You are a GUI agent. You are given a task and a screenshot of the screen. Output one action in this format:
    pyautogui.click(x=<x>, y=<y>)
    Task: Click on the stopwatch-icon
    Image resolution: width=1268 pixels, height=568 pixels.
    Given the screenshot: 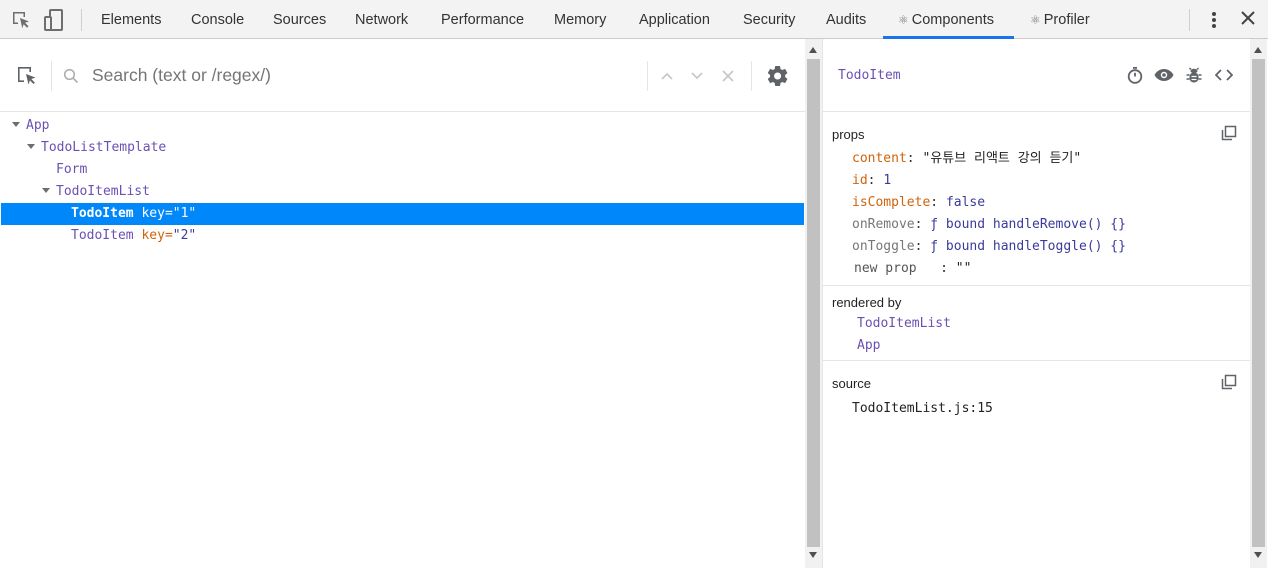 What is the action you would take?
    pyautogui.click(x=1135, y=75)
    